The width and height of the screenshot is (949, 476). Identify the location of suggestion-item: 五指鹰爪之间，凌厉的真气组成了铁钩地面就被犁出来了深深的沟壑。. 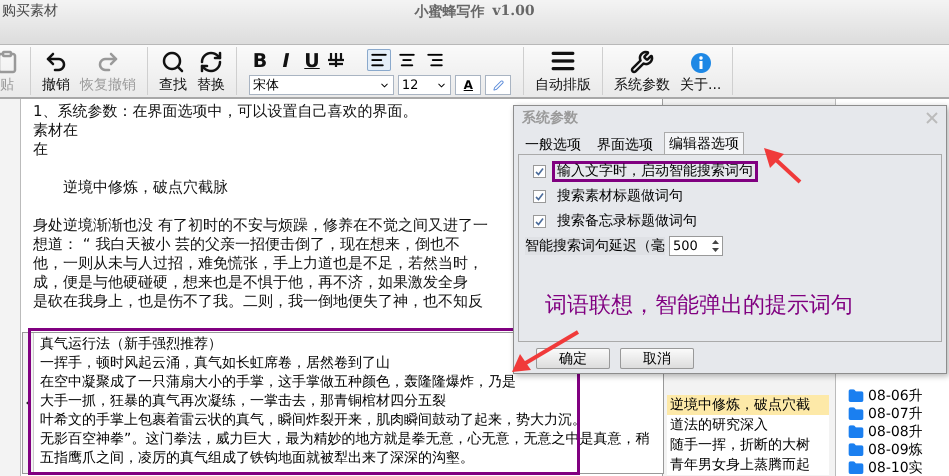
(257, 458).